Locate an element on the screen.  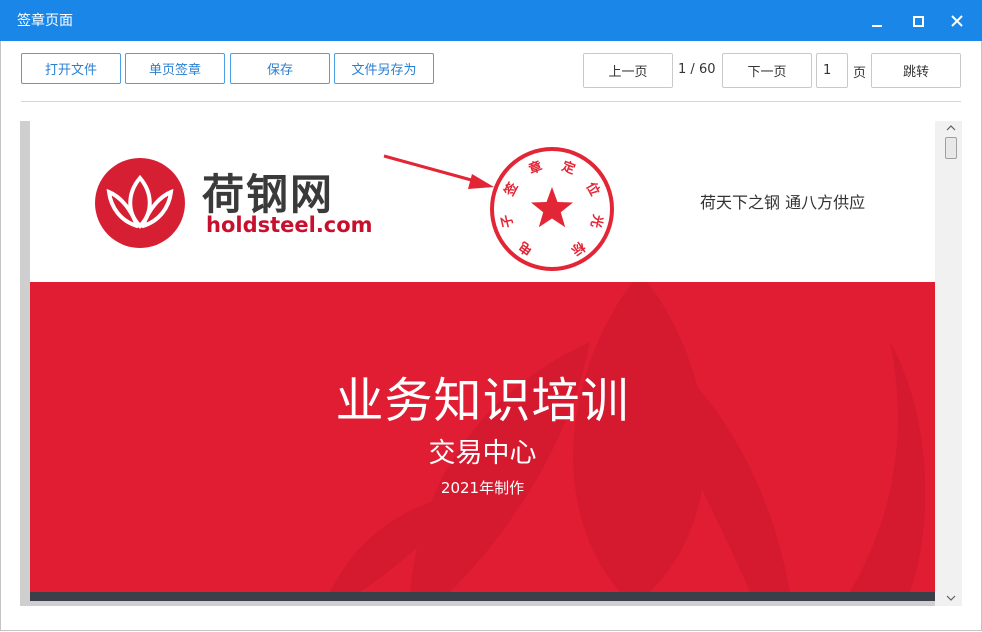
close-icon is located at coordinates (957, 21).